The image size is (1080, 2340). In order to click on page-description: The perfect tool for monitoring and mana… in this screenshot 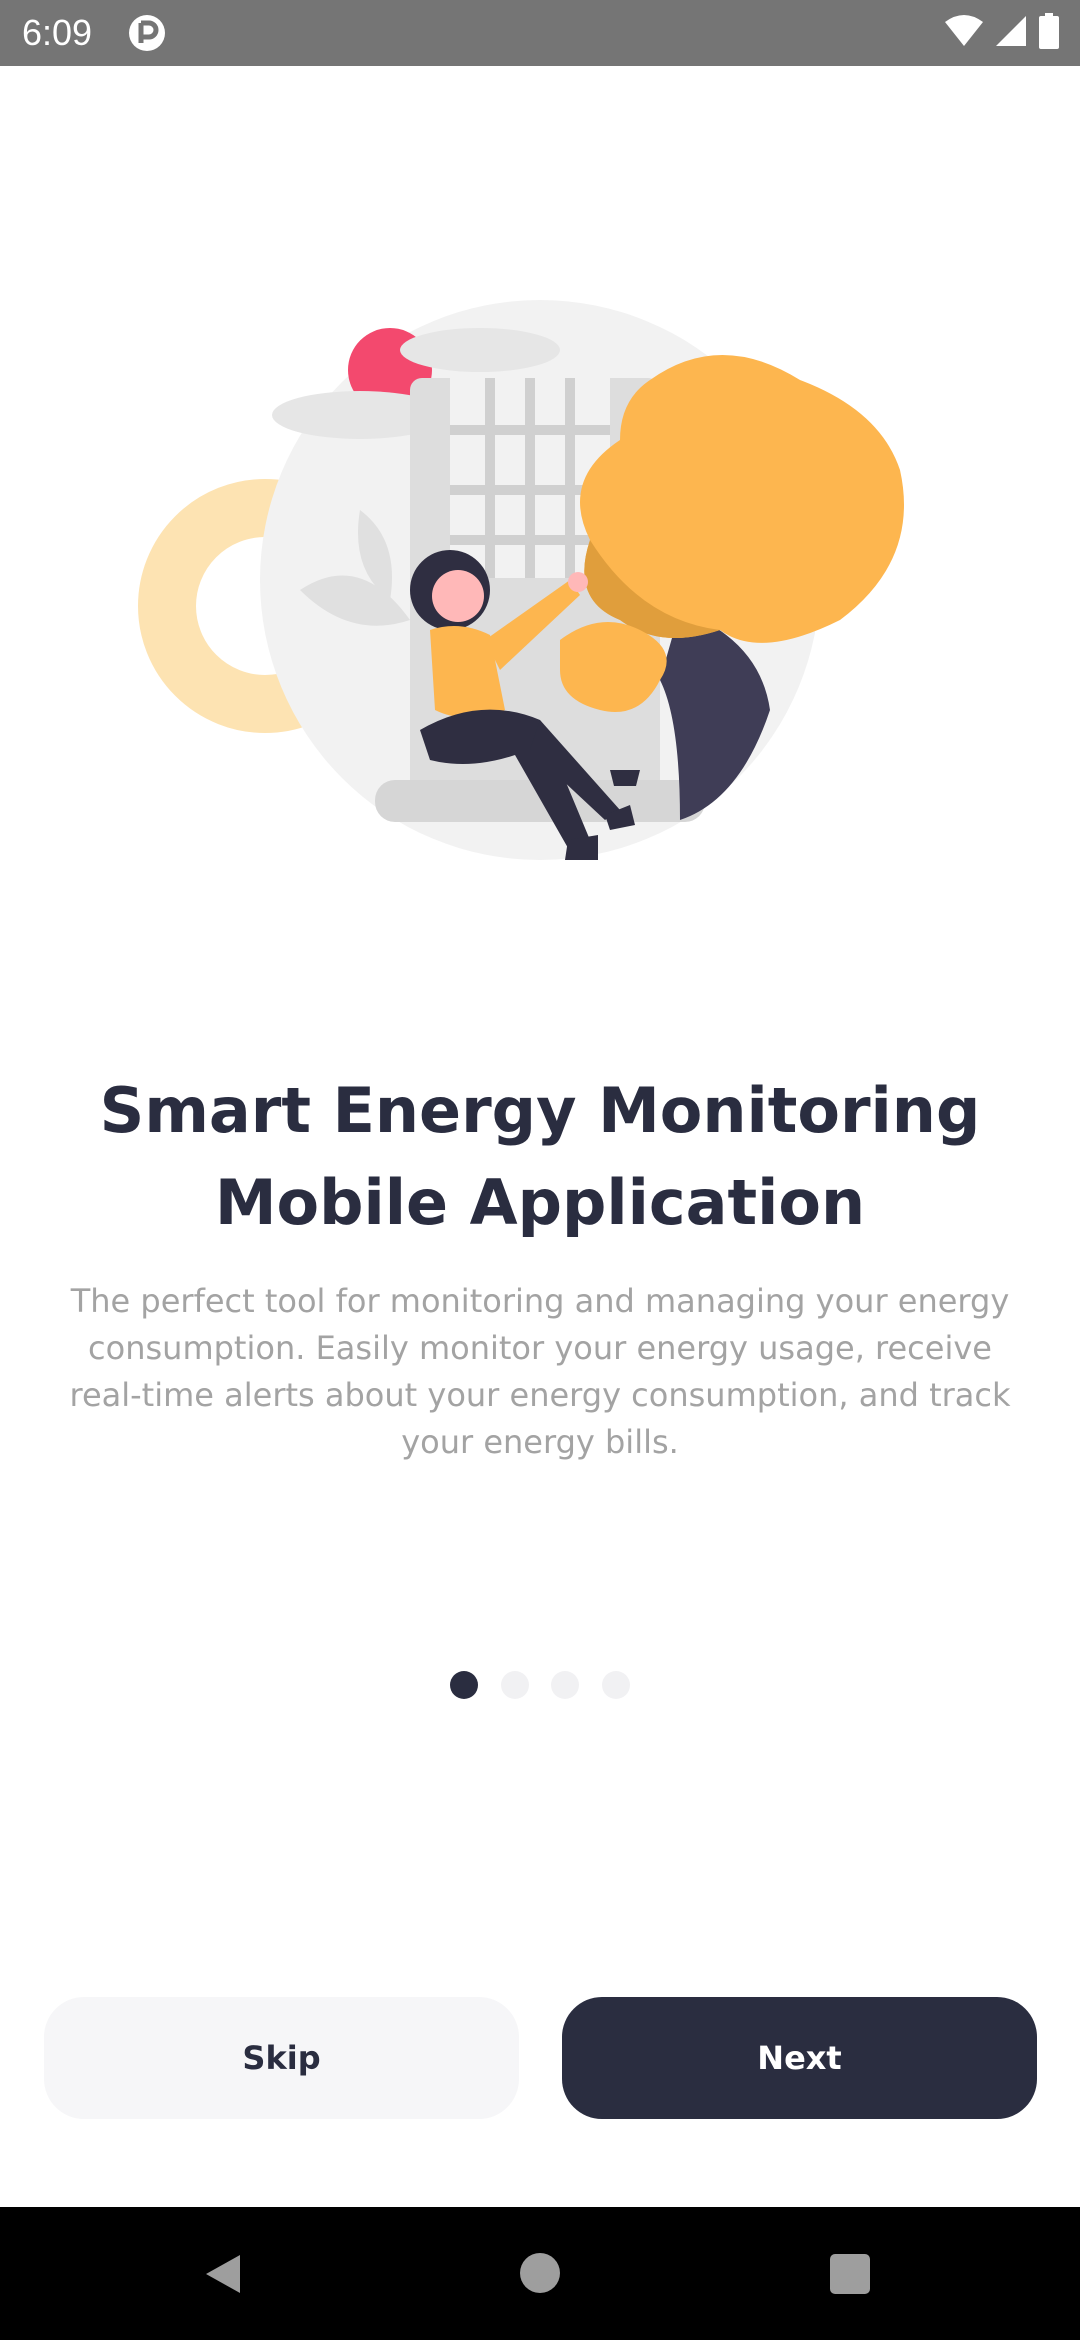, I will do `click(540, 1372)`.